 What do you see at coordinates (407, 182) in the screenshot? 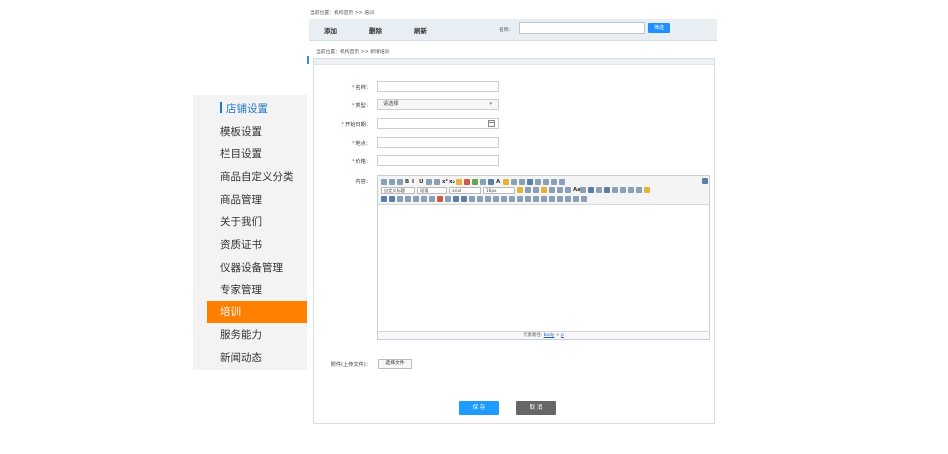
I see `bold-icon: B` at bounding box center [407, 182].